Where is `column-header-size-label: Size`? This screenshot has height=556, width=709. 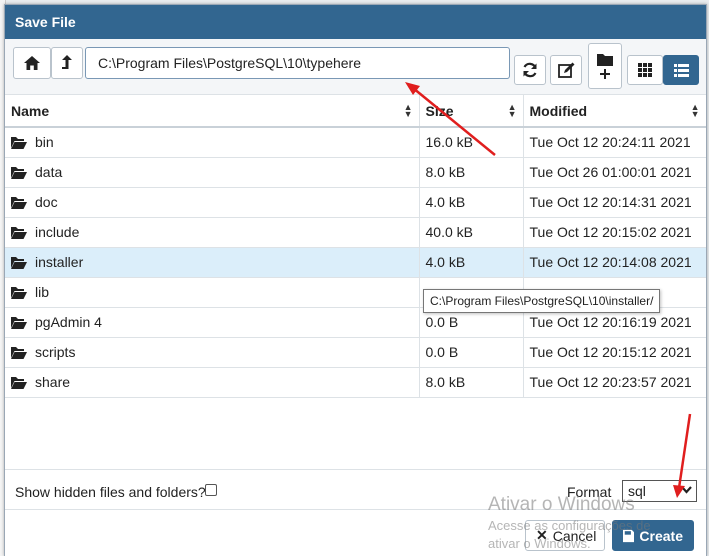
column-header-size-label: Size is located at coordinates (439, 110).